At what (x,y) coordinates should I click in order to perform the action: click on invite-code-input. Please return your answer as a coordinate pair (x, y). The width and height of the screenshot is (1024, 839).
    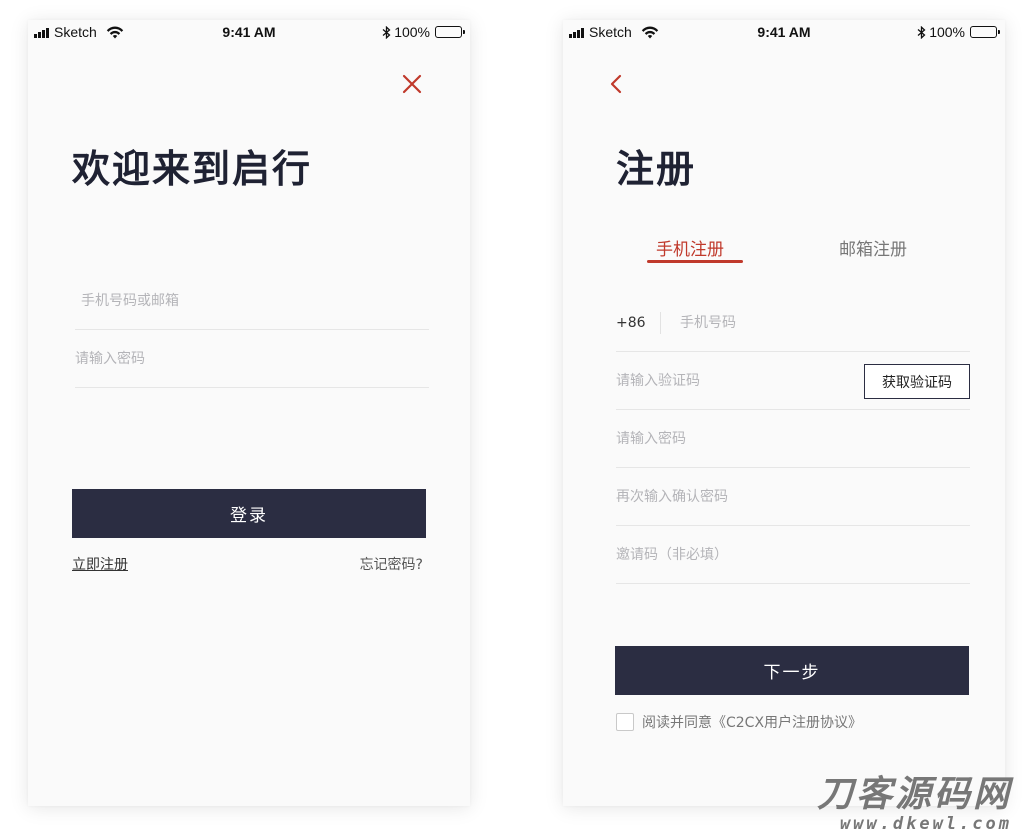
    Looking at the image, I should click on (793, 554).